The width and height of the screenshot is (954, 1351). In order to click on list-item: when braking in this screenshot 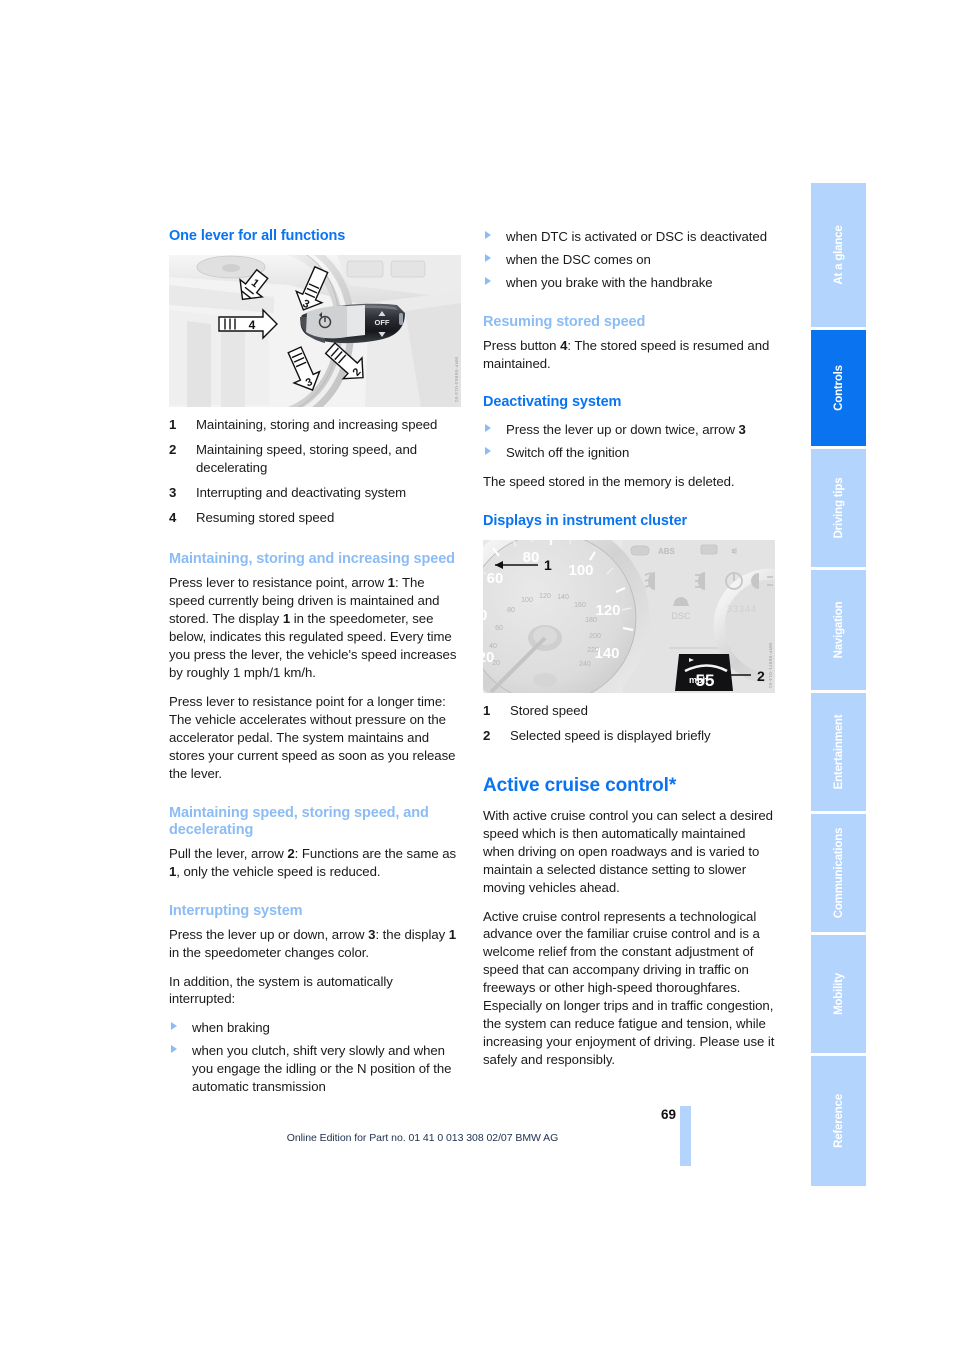, I will do `click(315, 1028)`.